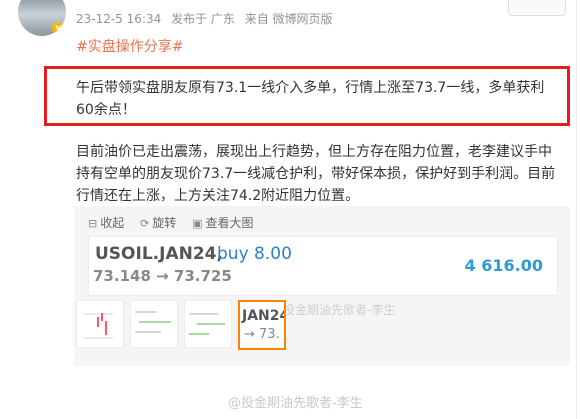 The width and height of the screenshot is (580, 419). What do you see at coordinates (229, 223) in the screenshot?
I see `view-large-label: 查看大图` at bounding box center [229, 223].